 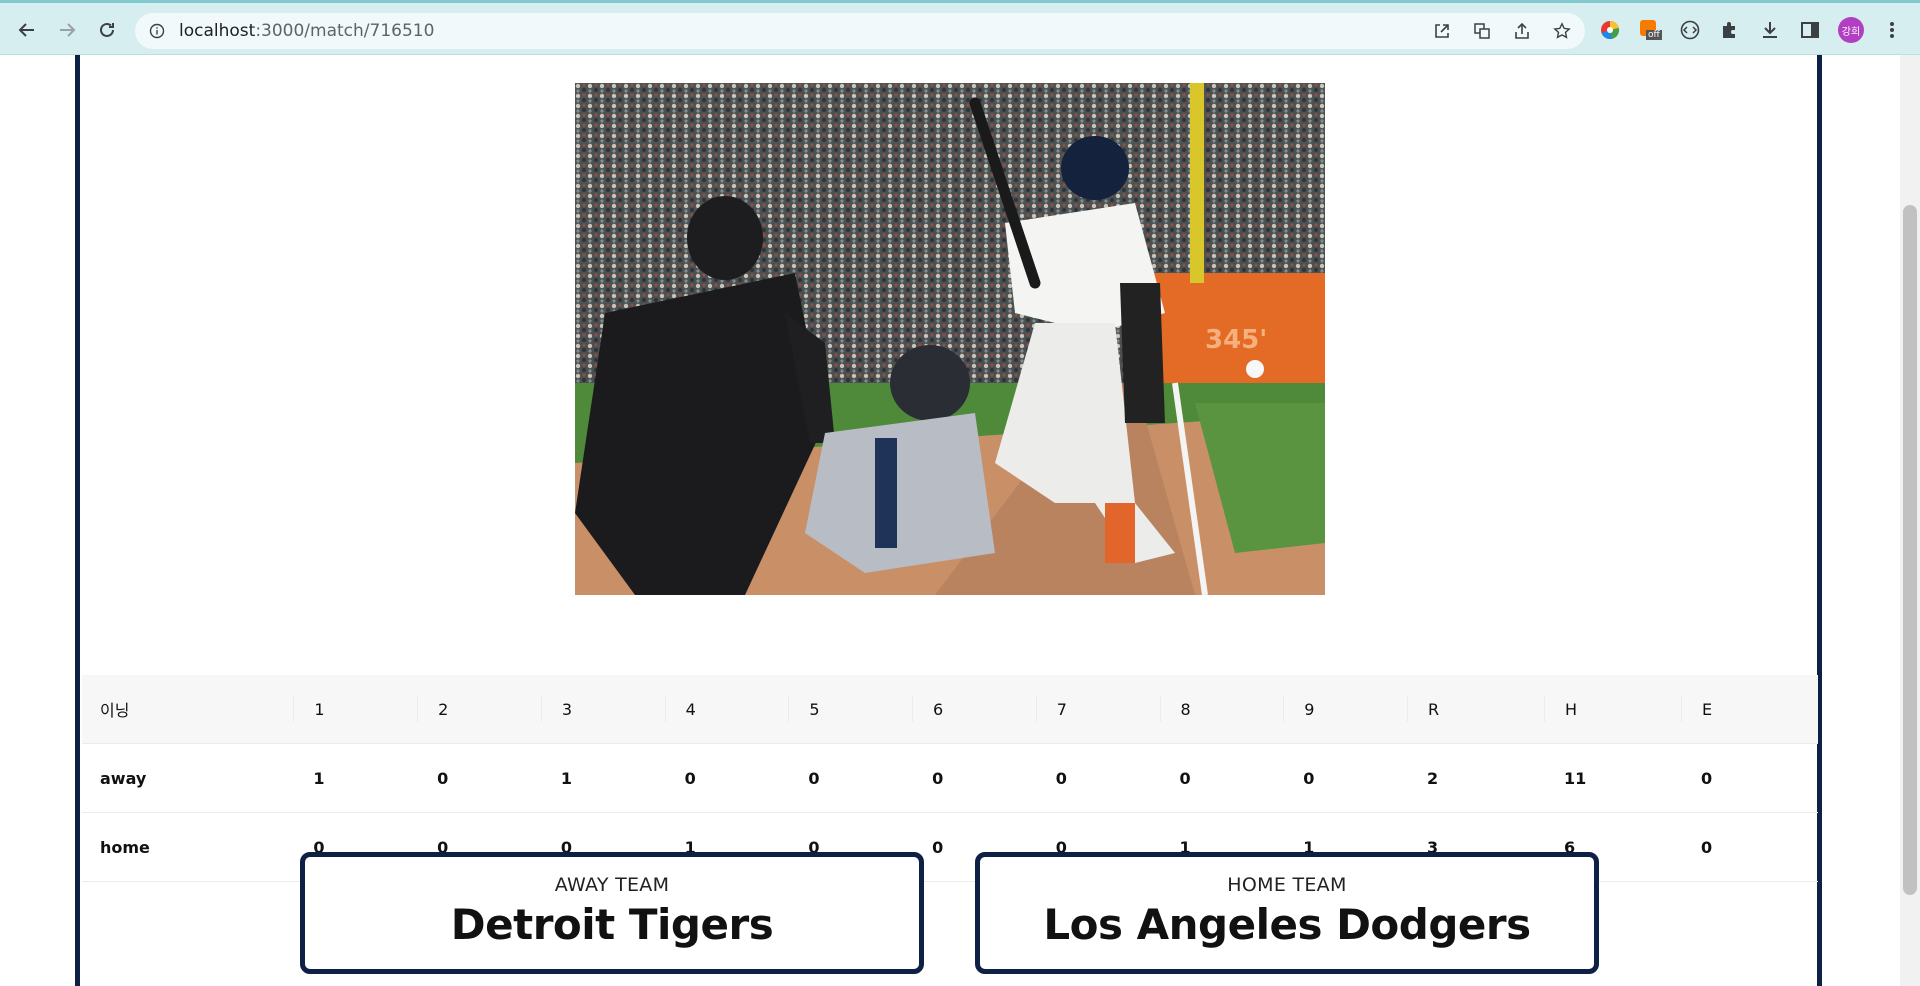 I want to click on hits-header: H, so click(x=1612, y=709).